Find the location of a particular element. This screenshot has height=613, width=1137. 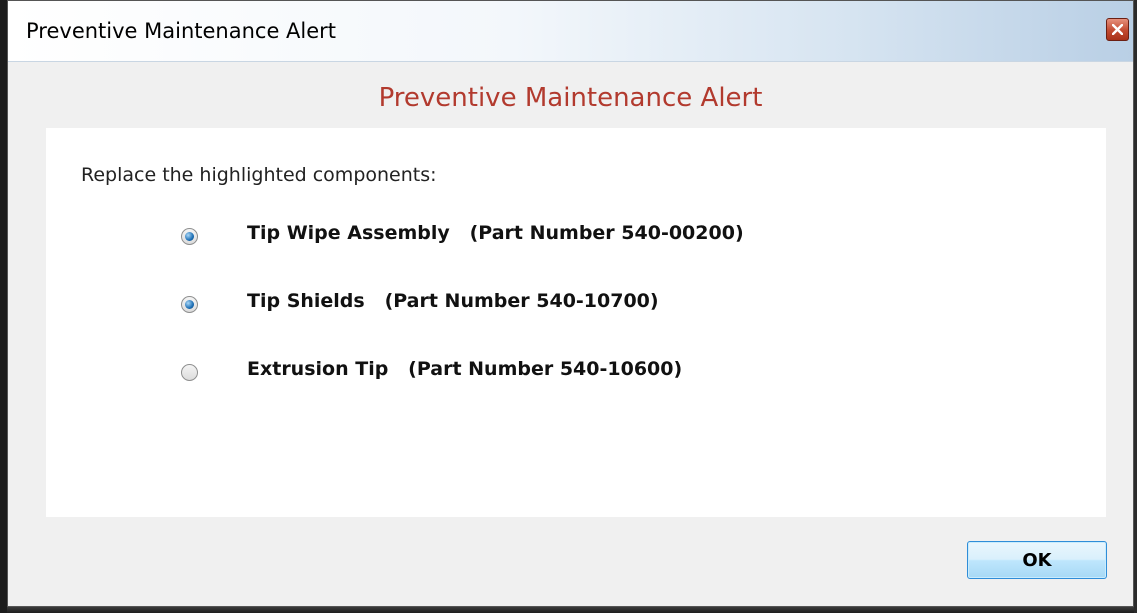

title-bar: Preventive Maintenance Alert is located at coordinates (570, 31).